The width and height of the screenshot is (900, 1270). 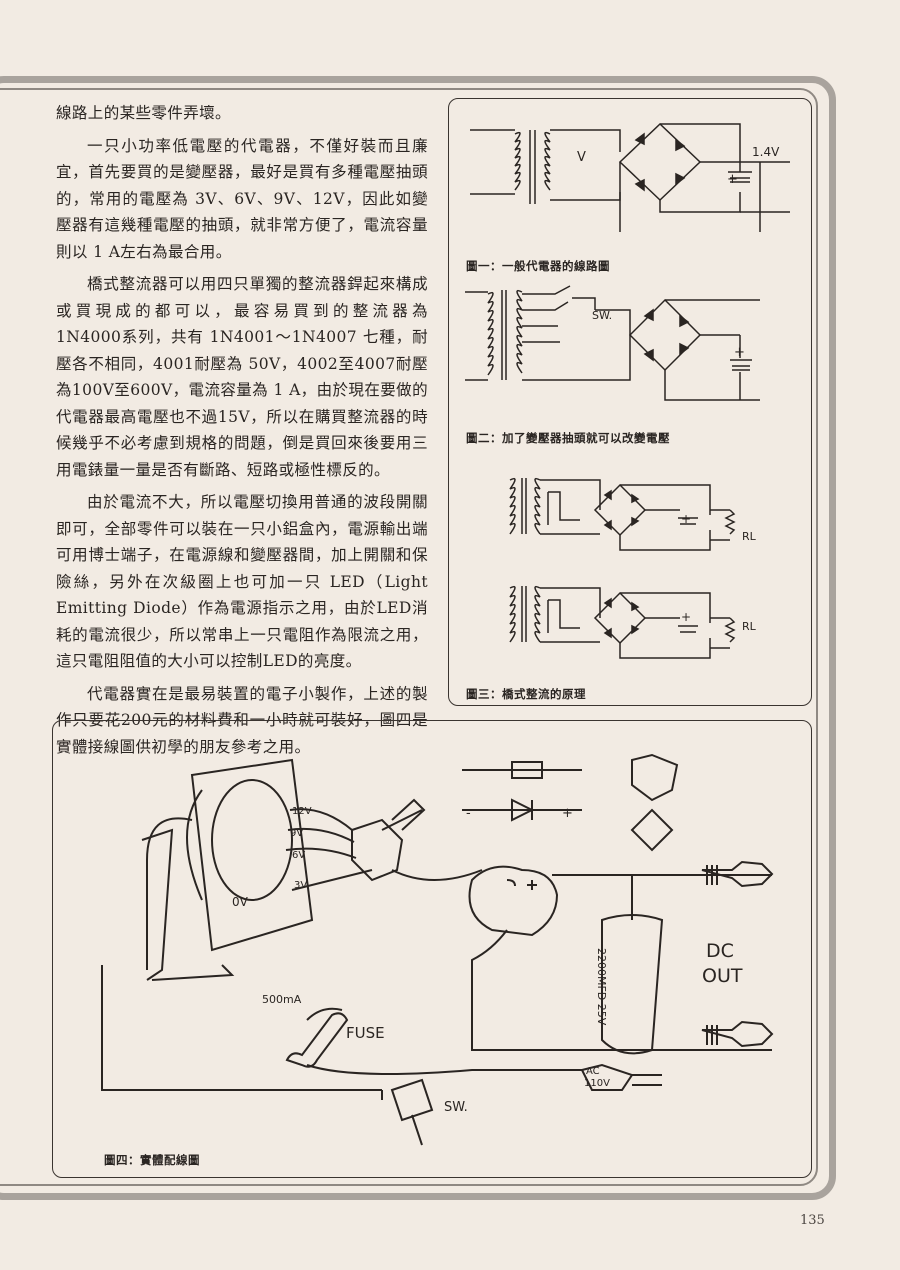 What do you see at coordinates (456, 1107) in the screenshot?
I see `figure-4-switch-label: SW.` at bounding box center [456, 1107].